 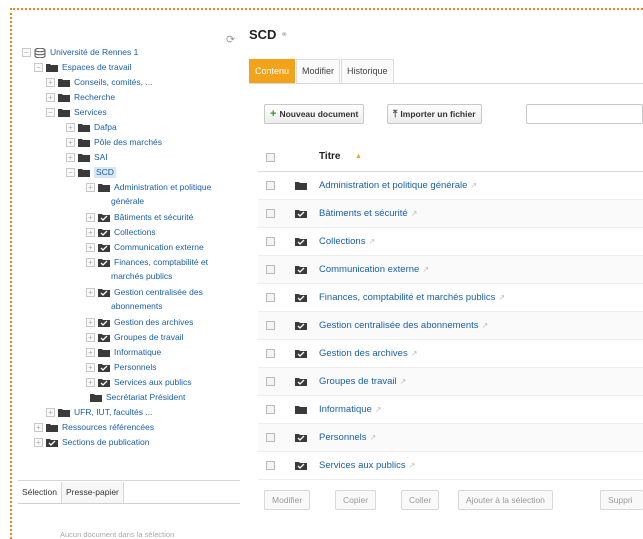 I want to click on paste-button: Coller, so click(x=420, y=500).